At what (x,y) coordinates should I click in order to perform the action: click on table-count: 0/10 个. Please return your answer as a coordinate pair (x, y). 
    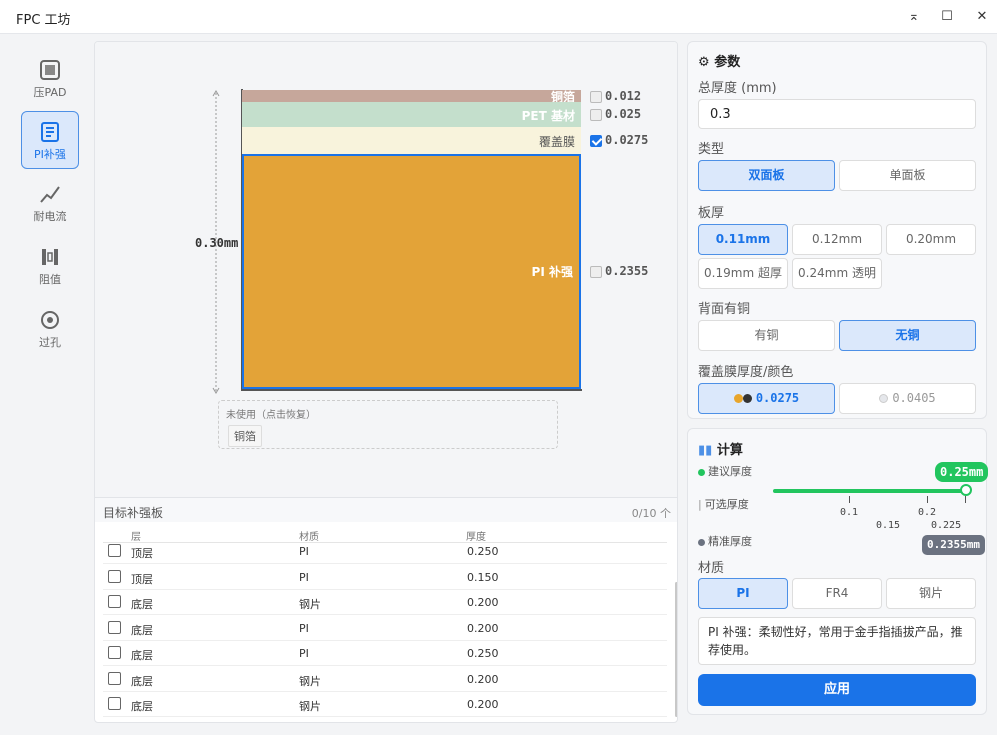
    Looking at the image, I should click on (651, 513).